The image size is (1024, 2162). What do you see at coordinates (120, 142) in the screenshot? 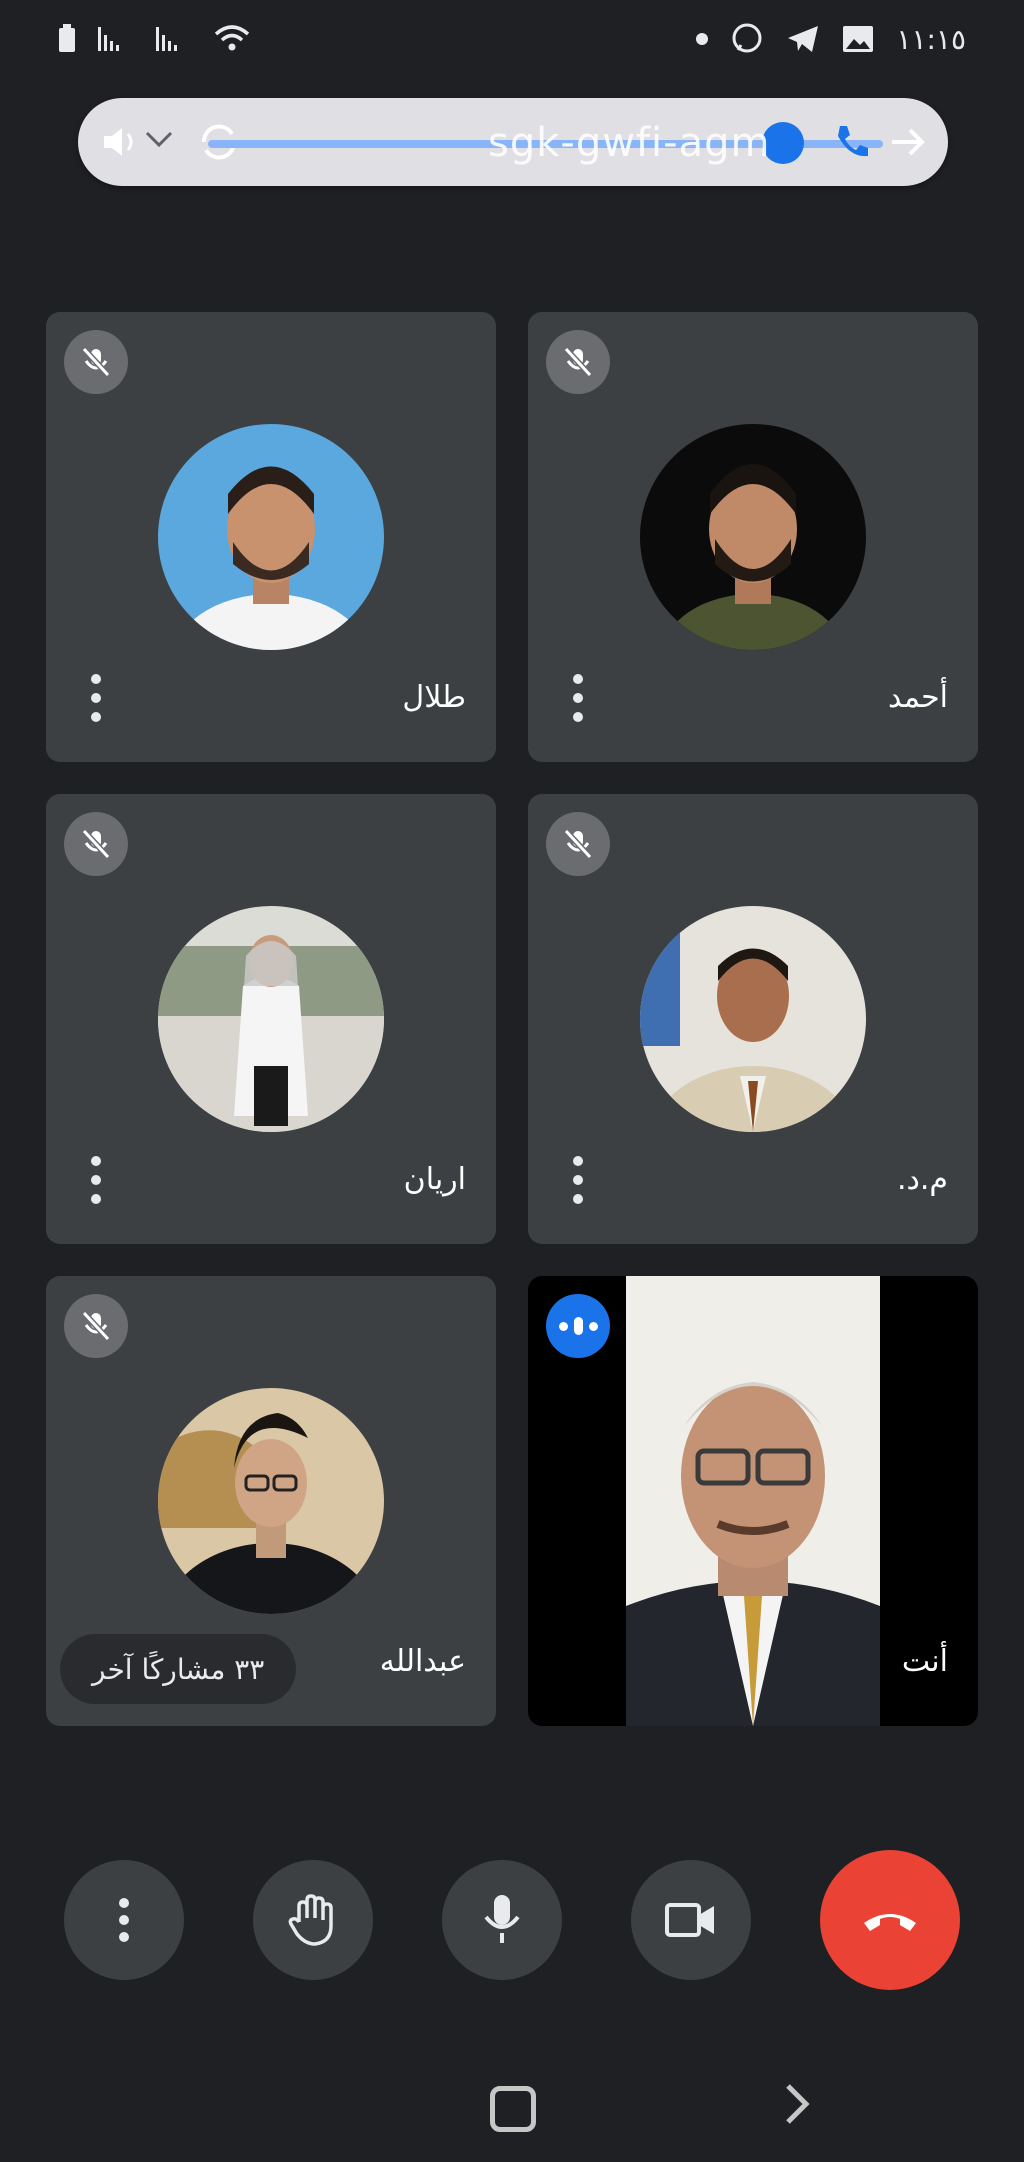
I see `speaker-icon` at bounding box center [120, 142].